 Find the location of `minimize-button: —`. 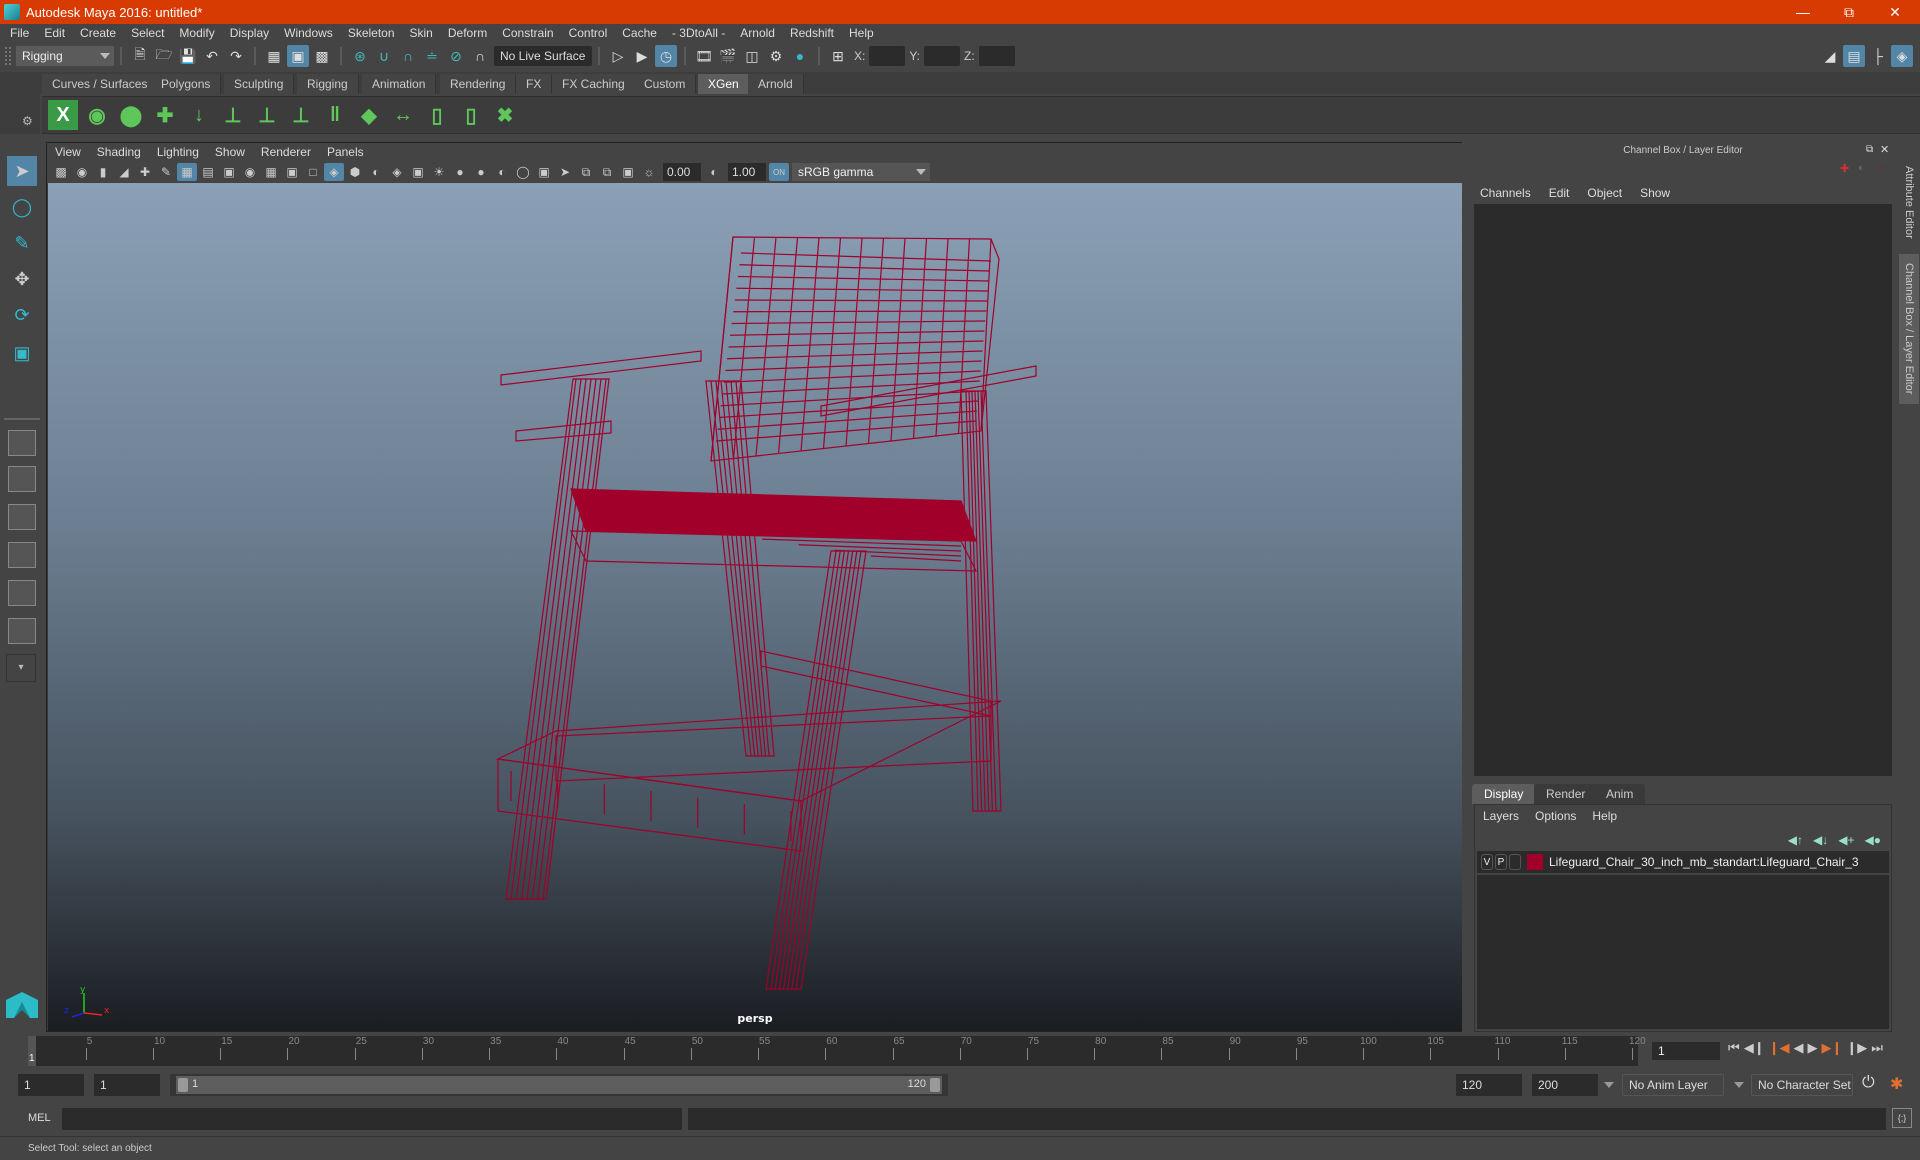

minimize-button: — is located at coordinates (1803, 12).